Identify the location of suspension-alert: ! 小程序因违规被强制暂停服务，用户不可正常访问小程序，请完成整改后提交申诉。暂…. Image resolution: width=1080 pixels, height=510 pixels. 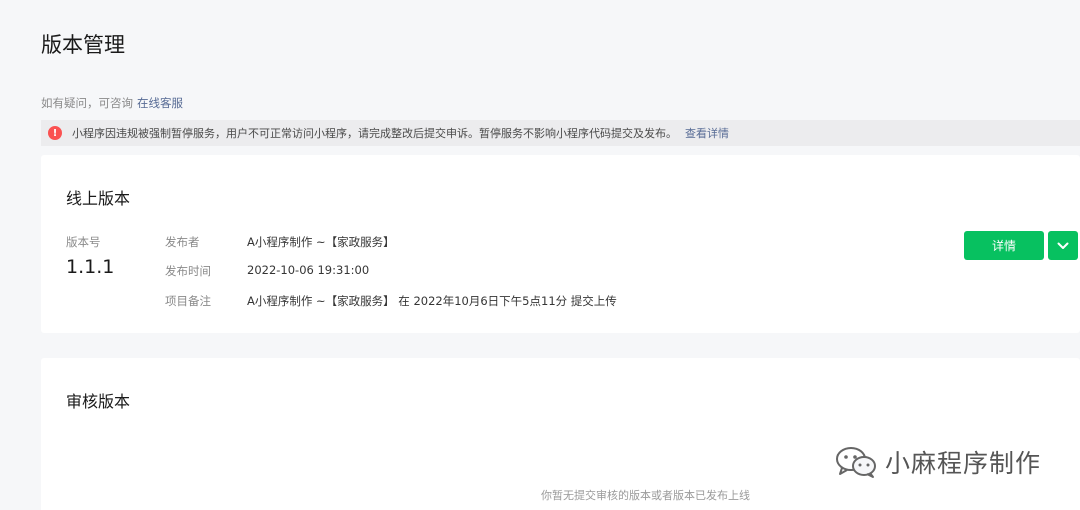
(560, 133).